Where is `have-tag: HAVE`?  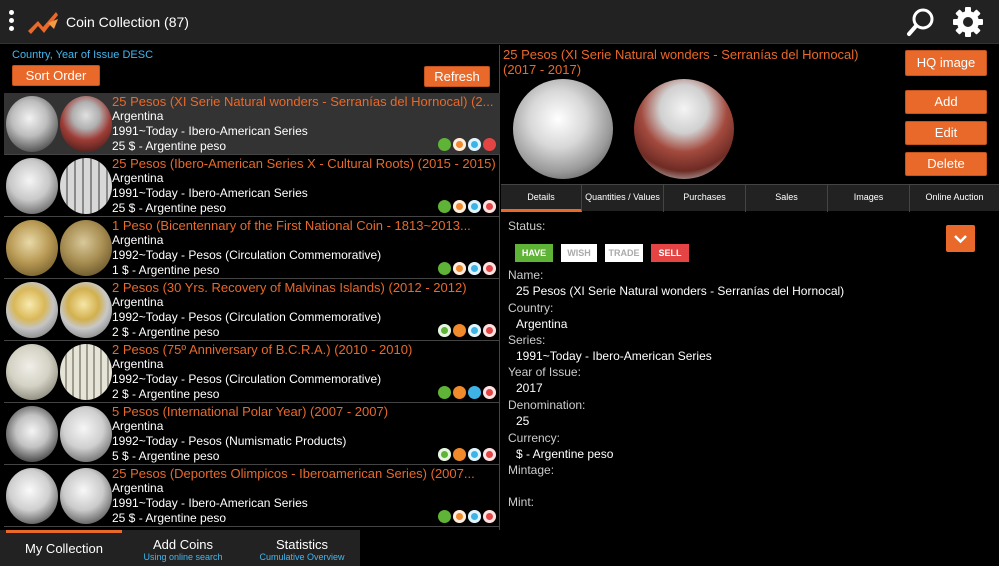
have-tag: HAVE is located at coordinates (534, 253).